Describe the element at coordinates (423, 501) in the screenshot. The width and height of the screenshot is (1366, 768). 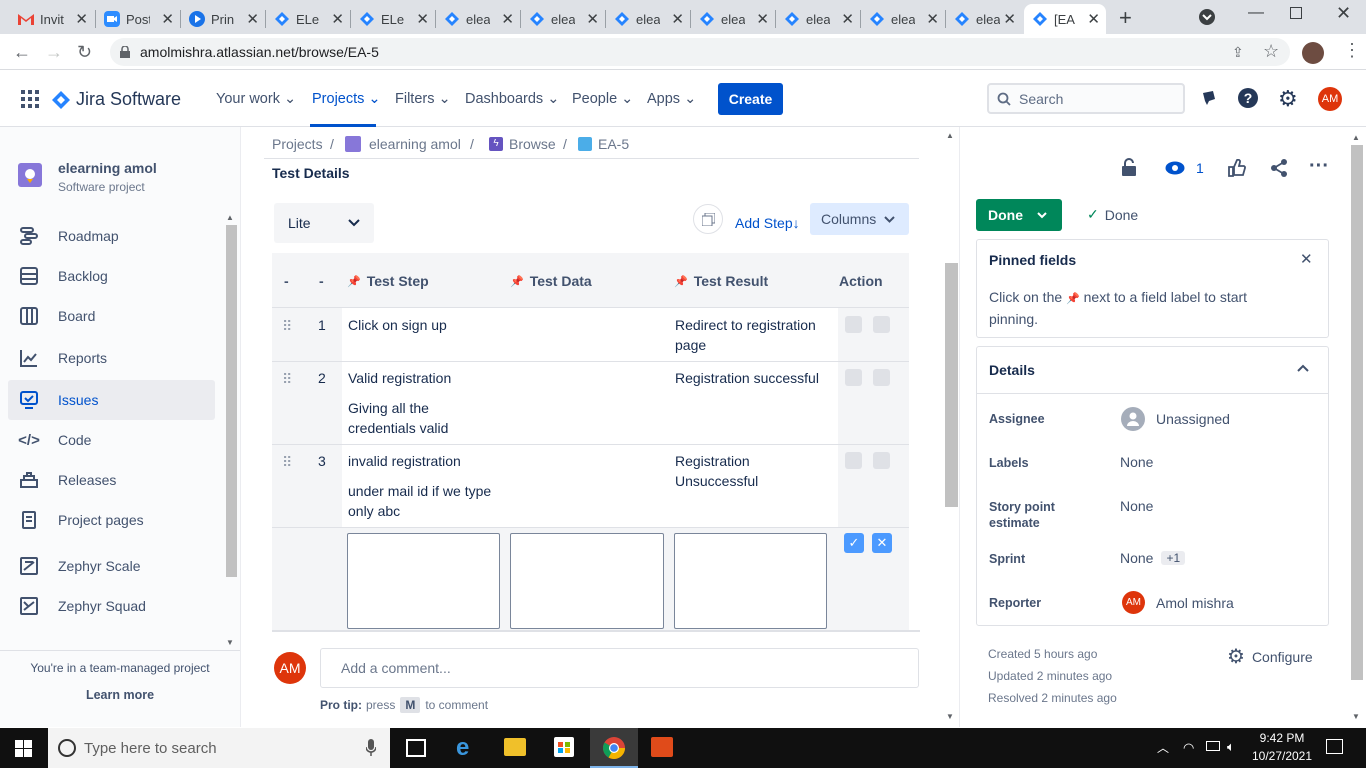
I see `test-data-cell: under mail id if we type only abc` at that location.